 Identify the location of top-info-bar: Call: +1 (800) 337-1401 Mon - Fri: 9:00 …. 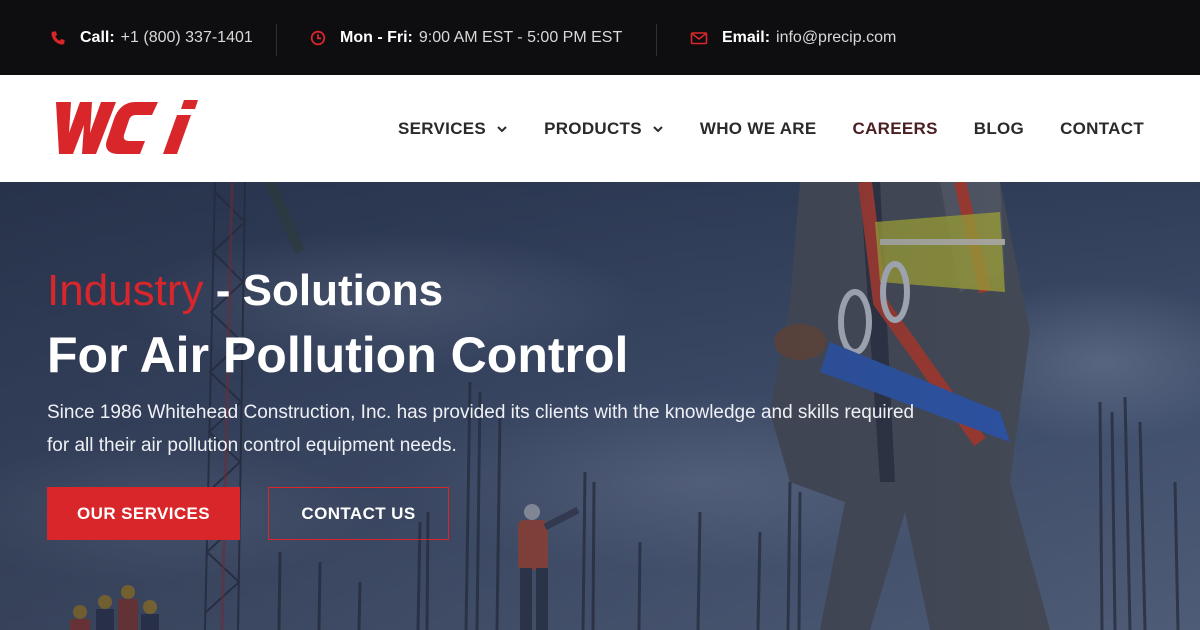
(600, 37).